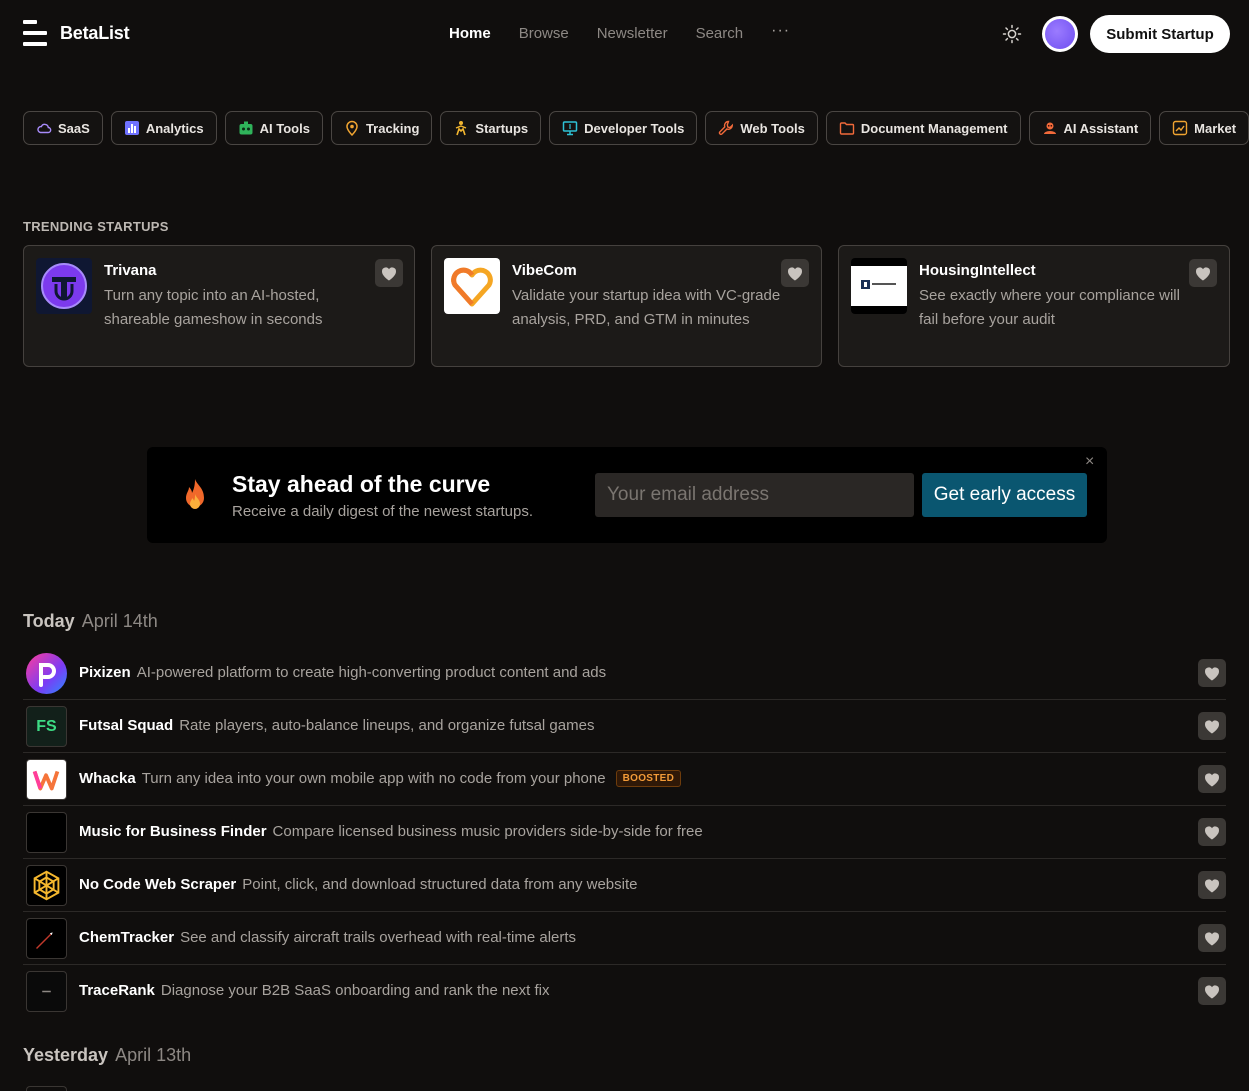 This screenshot has height=1091, width=1249. What do you see at coordinates (923, 128) in the screenshot?
I see `category-document-management: Document Management` at bounding box center [923, 128].